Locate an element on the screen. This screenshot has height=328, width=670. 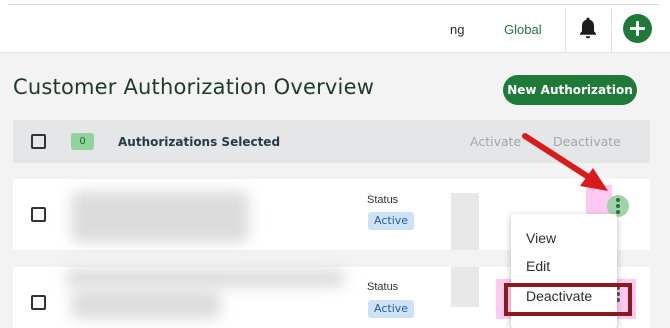
annotation-arrow-icon is located at coordinates (565, 162).